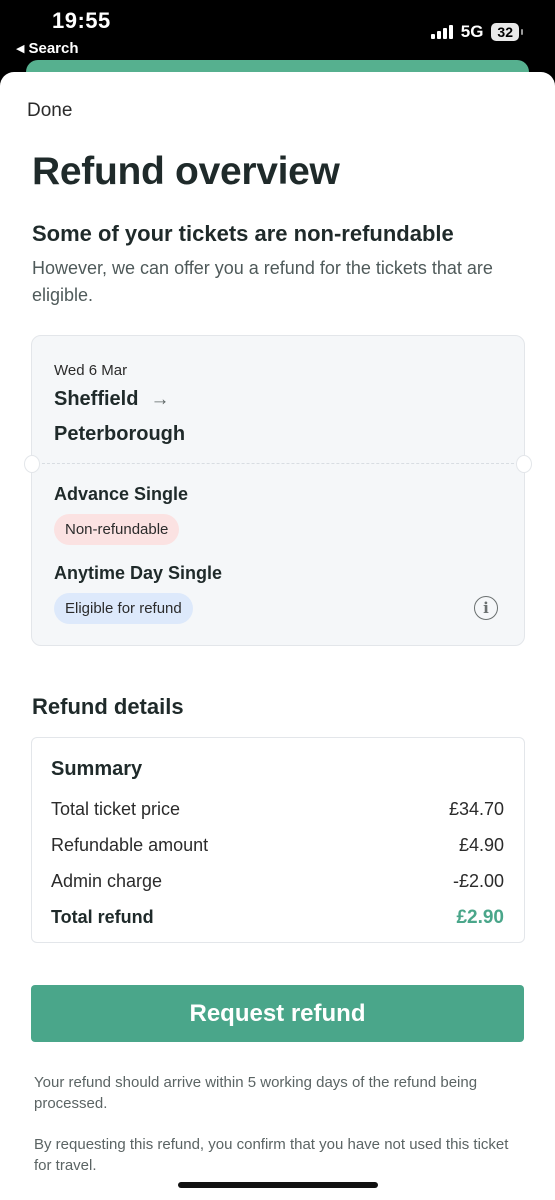 The width and height of the screenshot is (555, 1200). Describe the element at coordinates (96, 399) in the screenshot. I see `origin-station: Sheffield` at that location.